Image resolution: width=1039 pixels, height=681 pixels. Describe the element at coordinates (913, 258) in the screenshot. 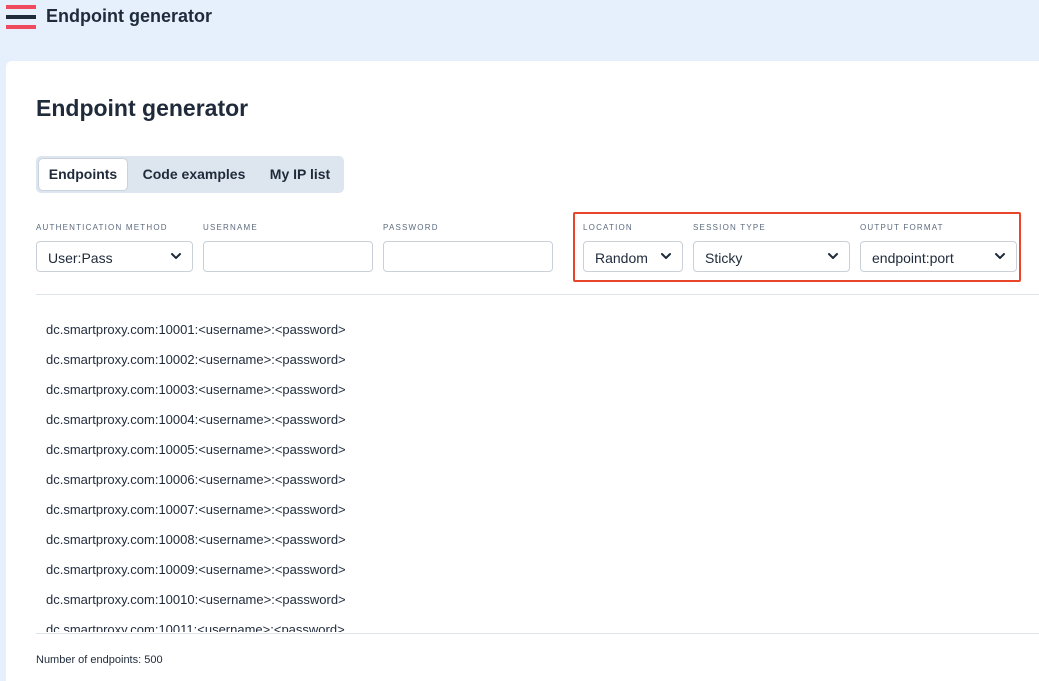

I see `output-format-value: endpoint:port` at that location.